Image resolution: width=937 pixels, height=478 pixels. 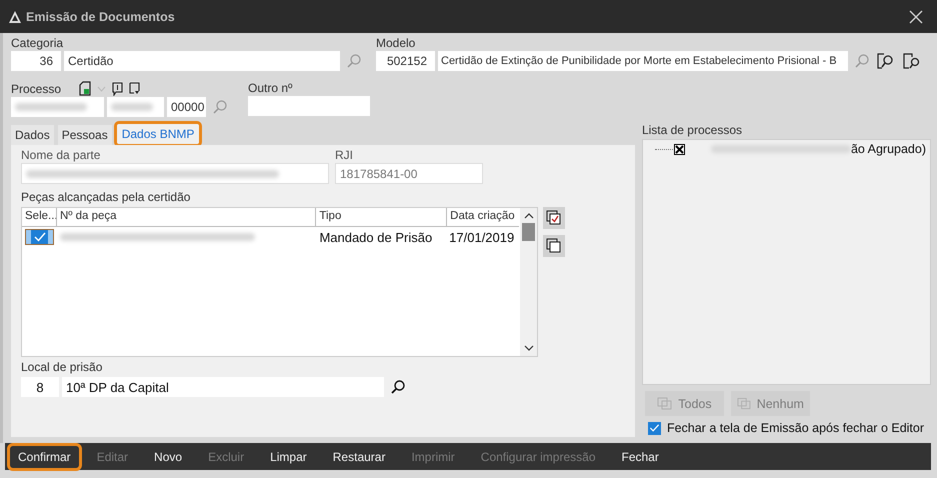 What do you see at coordinates (643, 61) in the screenshot?
I see `name-field: Certidão de Extinção de Punibilidade por Morte em Estabelecimento Prisional - B` at bounding box center [643, 61].